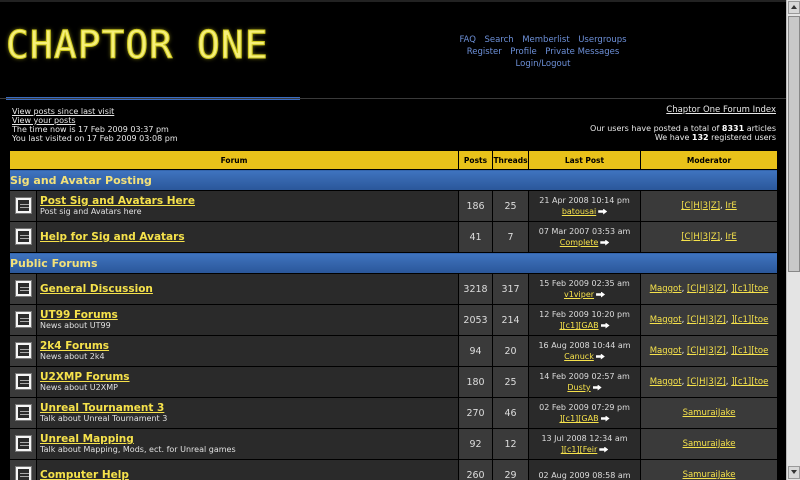  Describe the element at coordinates (585, 351) in the screenshot. I see `last-post-cell: 16 Aug 2008 10:44 am Canuck` at that location.